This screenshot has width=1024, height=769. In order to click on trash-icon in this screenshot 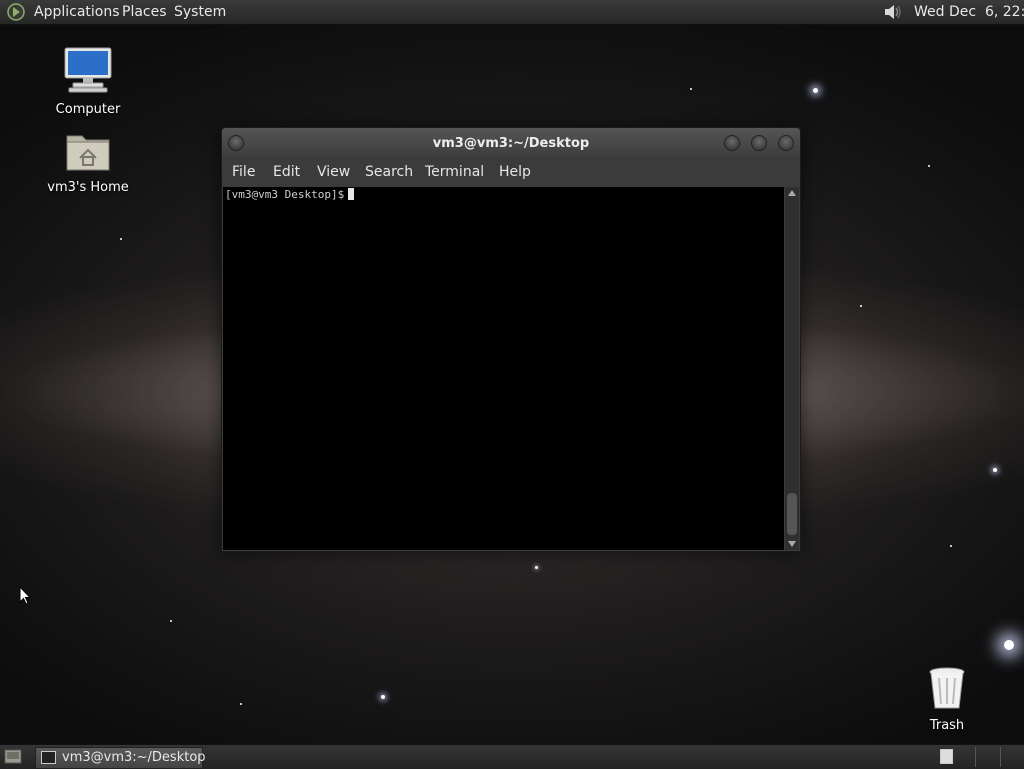, I will do `click(947, 688)`.